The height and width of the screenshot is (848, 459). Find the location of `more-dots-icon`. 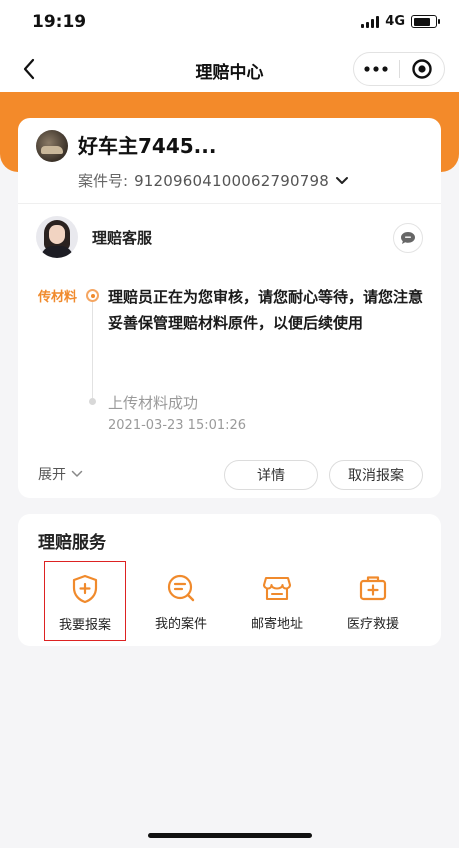

more-dots-icon is located at coordinates (376, 69).